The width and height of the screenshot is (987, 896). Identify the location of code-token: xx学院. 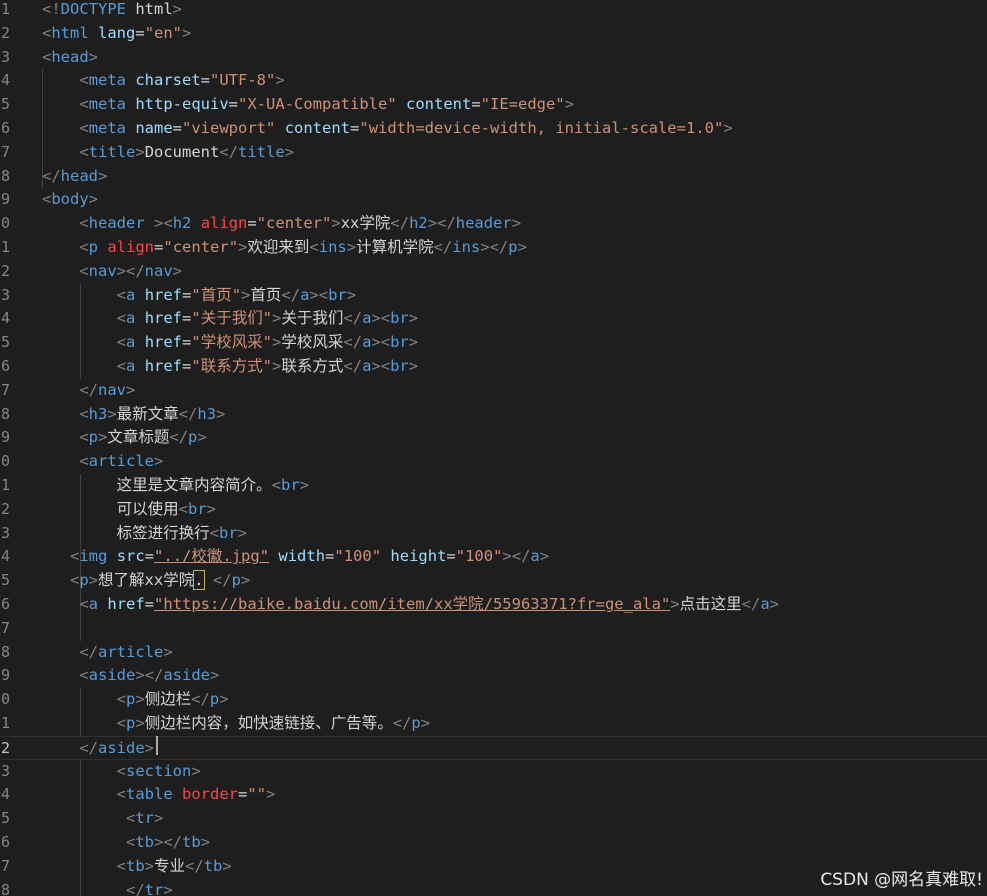
(365, 223).